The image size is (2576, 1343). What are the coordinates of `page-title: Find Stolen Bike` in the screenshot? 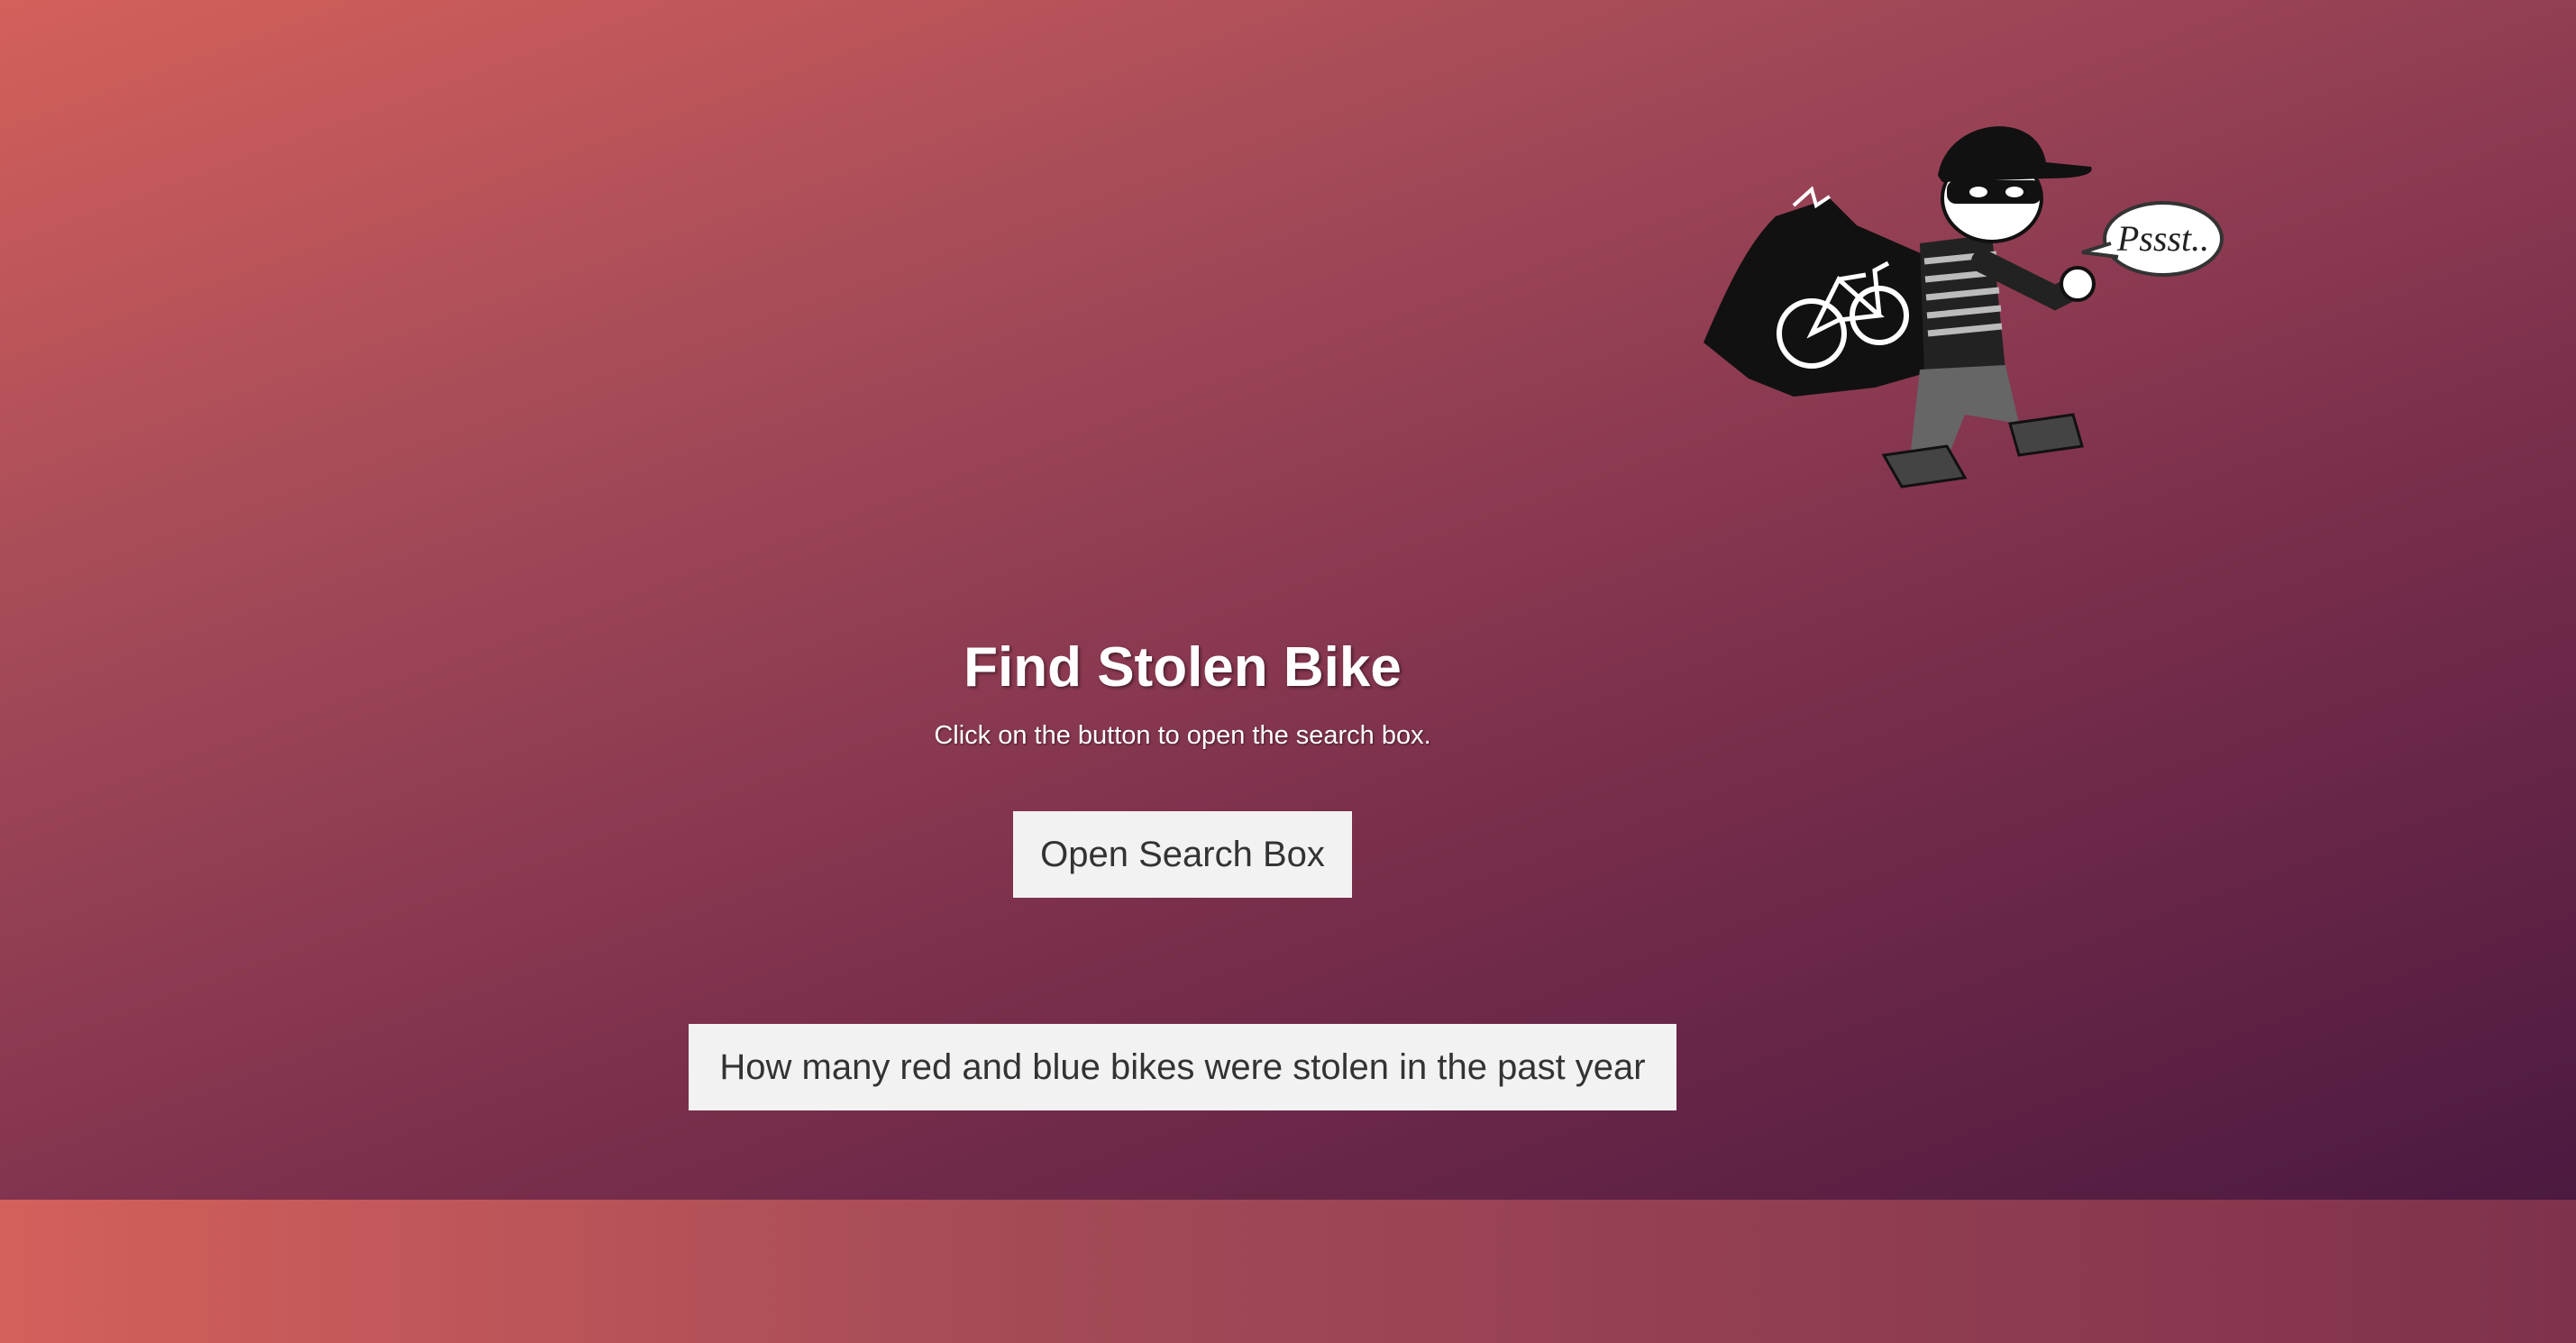 It's located at (1183, 667).